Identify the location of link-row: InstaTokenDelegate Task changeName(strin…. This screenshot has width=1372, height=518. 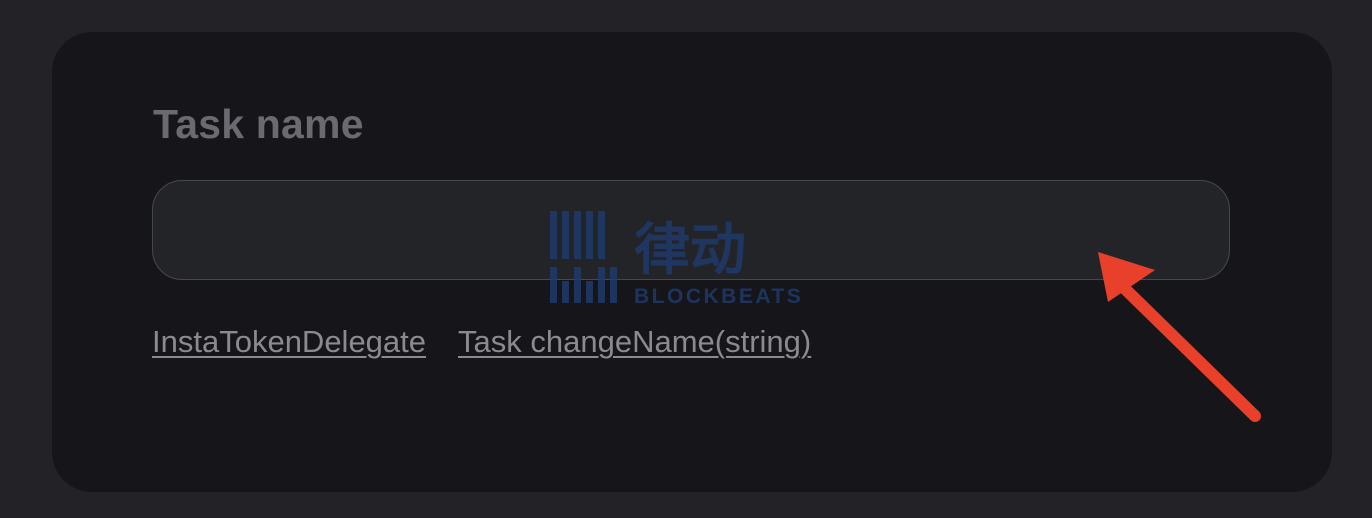
(481, 342).